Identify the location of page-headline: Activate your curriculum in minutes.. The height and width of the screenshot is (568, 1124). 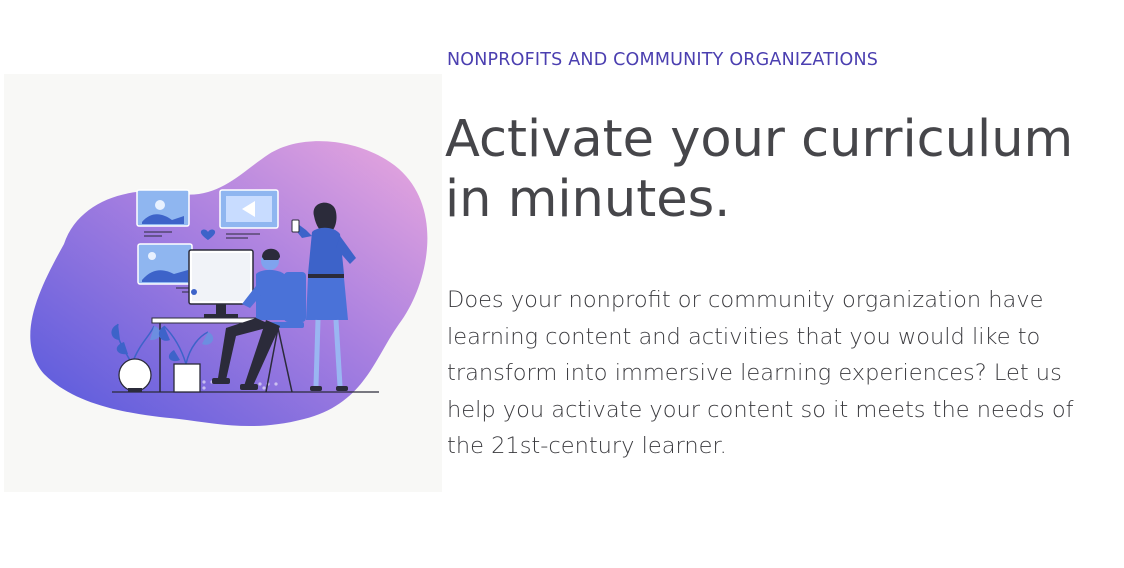
(759, 169).